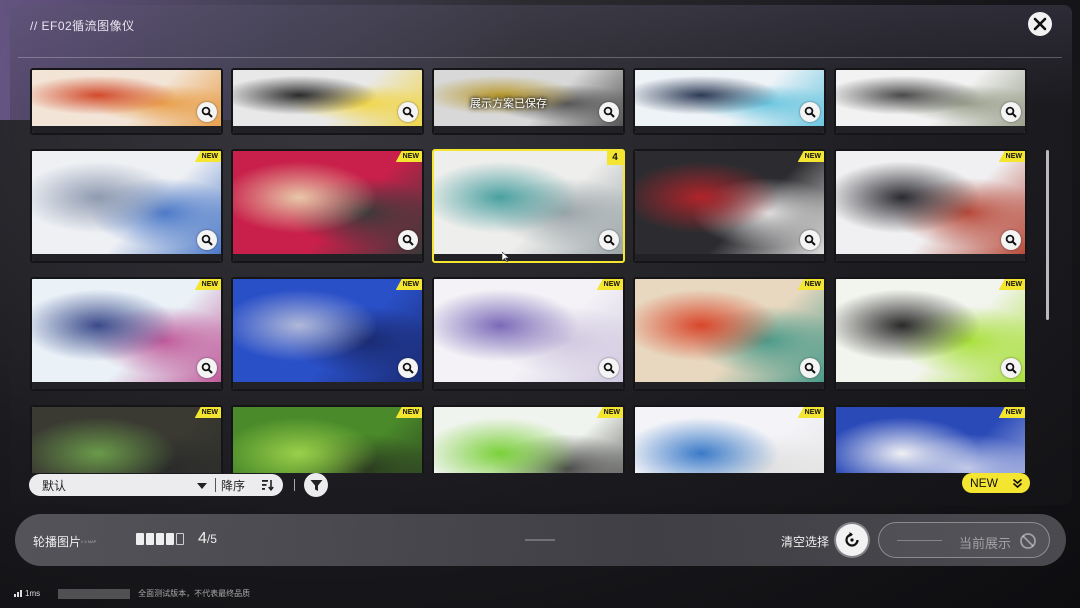 The width and height of the screenshot is (1080, 608). I want to click on sort-bar: 默认 降序, so click(156, 485).